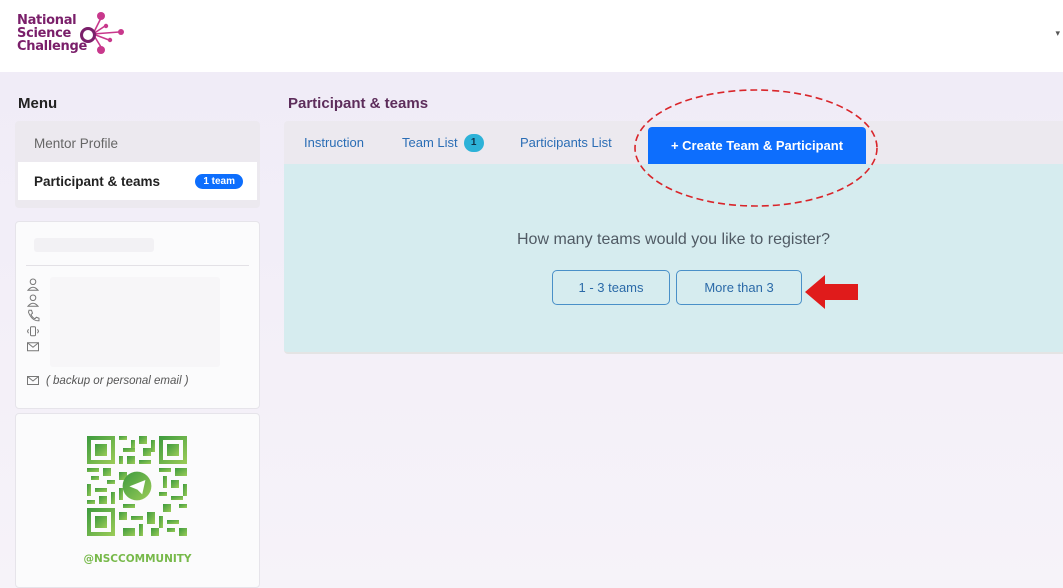  I want to click on community-handle: @NSCCOMMUNITY, so click(137, 559).